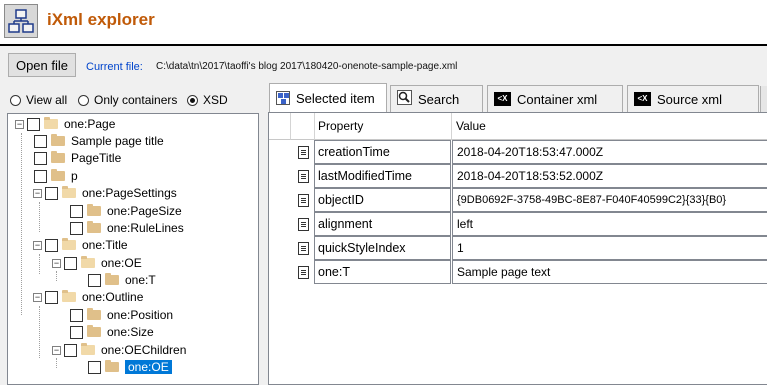 This screenshot has width=767, height=385. I want to click on table-row: creationTime 2018-04-20T18:53:47.000Z, so click(518, 152).